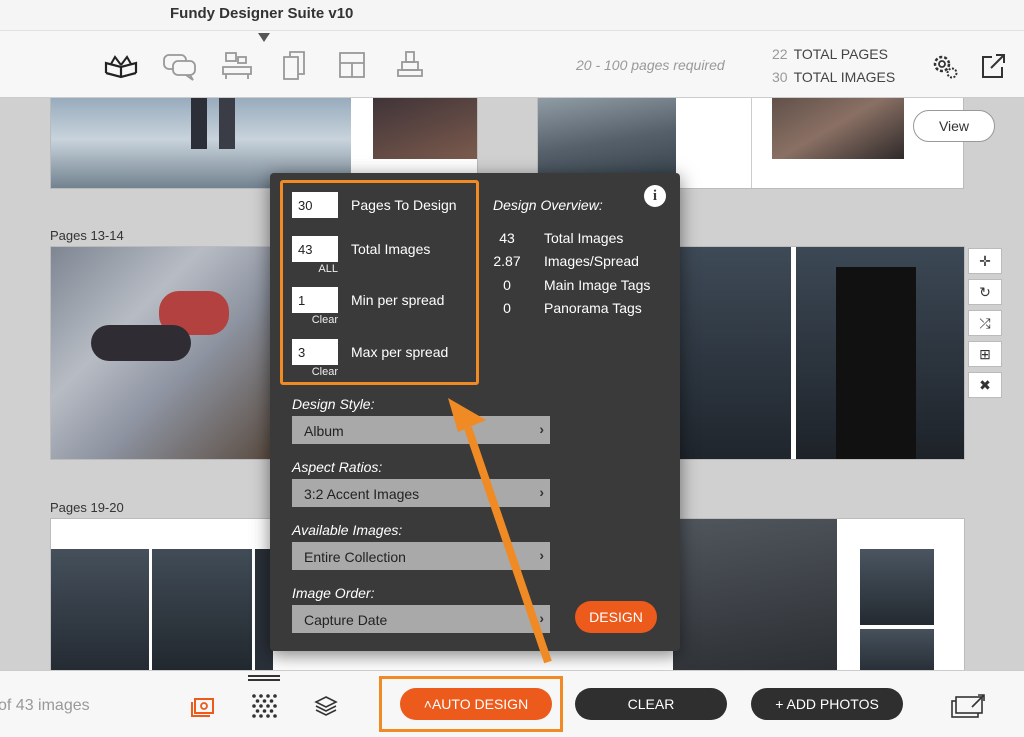  I want to click on move-tool-button: ✛, so click(985, 261).